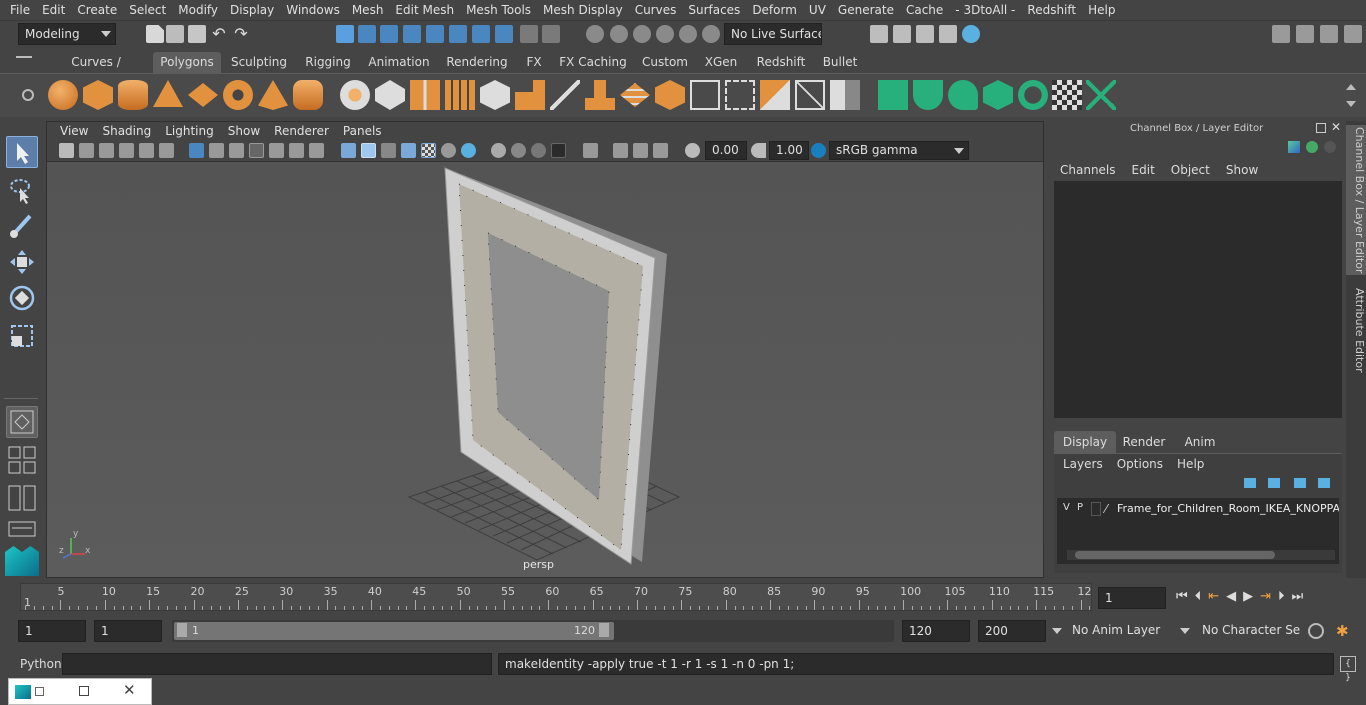 This screenshot has height=705, width=1366. Describe the element at coordinates (1321, 128) in the screenshot. I see `float-panel-icon` at that location.